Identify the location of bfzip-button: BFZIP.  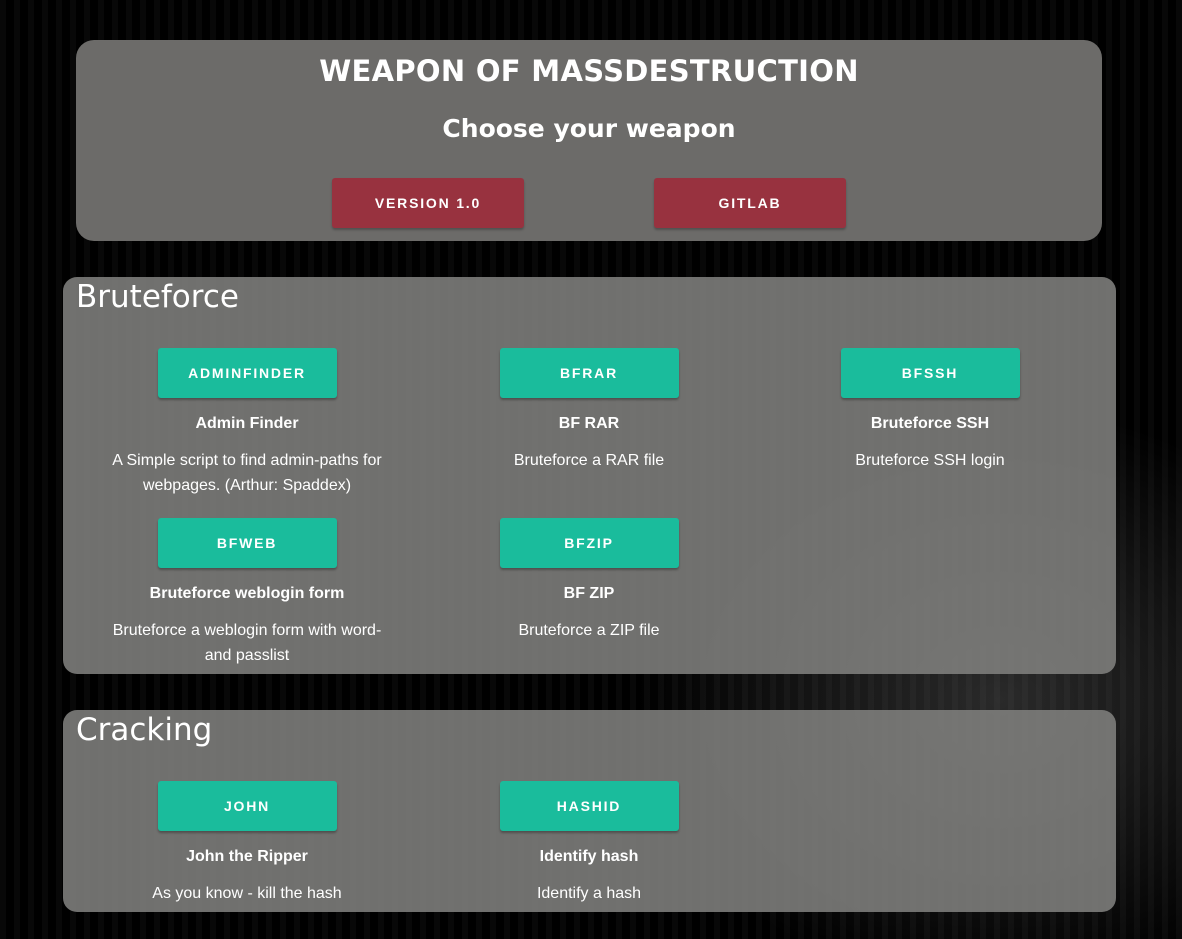
(589, 543).